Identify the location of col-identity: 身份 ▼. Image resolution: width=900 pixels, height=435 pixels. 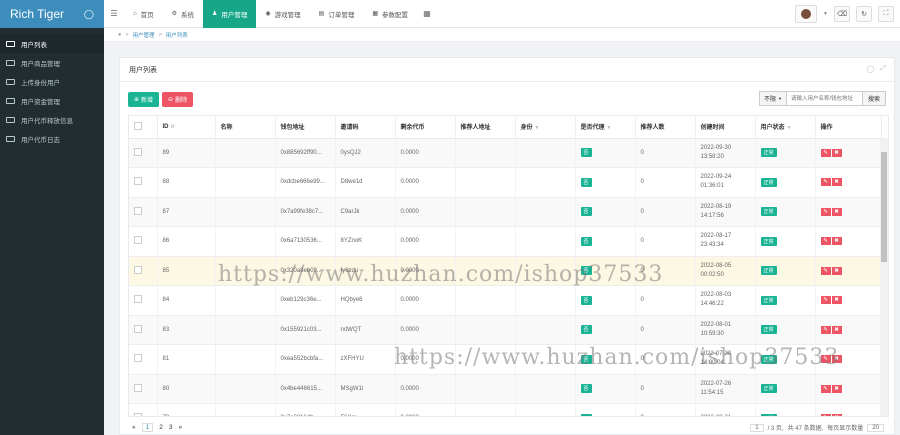
(545, 127).